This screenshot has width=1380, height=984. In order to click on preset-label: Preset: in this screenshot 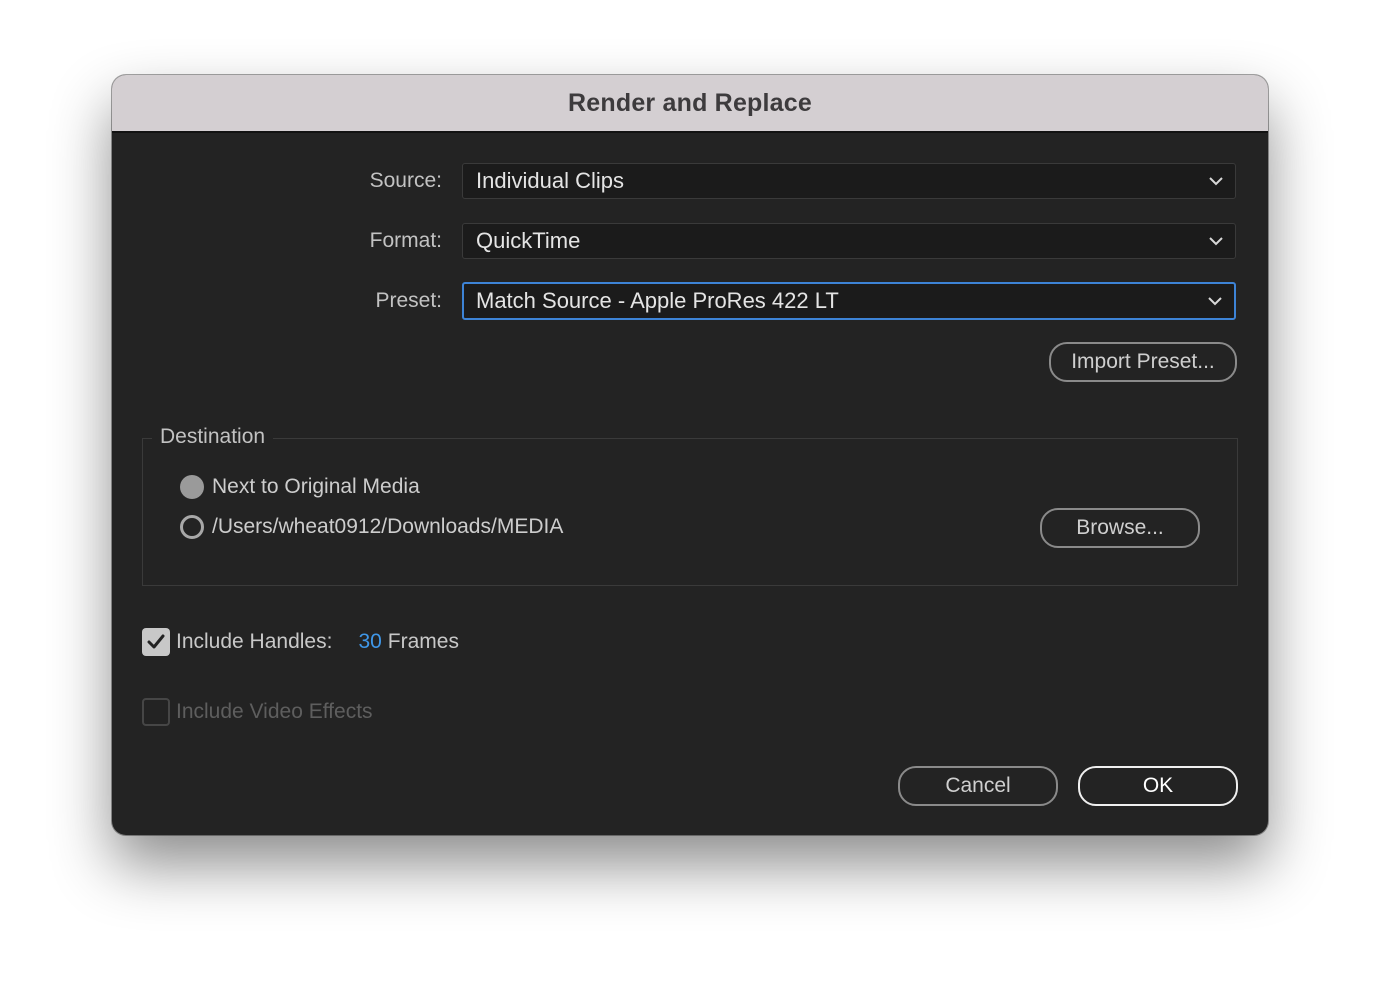, I will do `click(408, 300)`.